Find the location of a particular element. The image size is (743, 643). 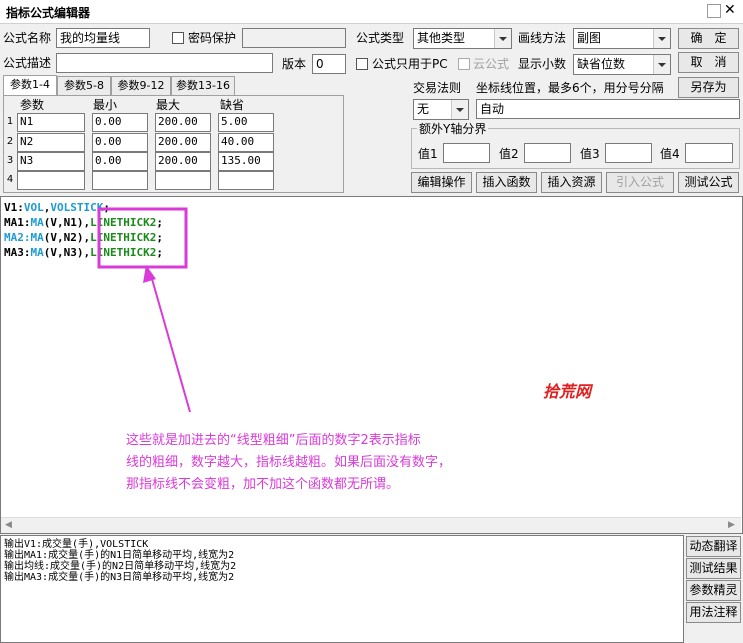

test-result-button: 测试结果 is located at coordinates (713, 568).